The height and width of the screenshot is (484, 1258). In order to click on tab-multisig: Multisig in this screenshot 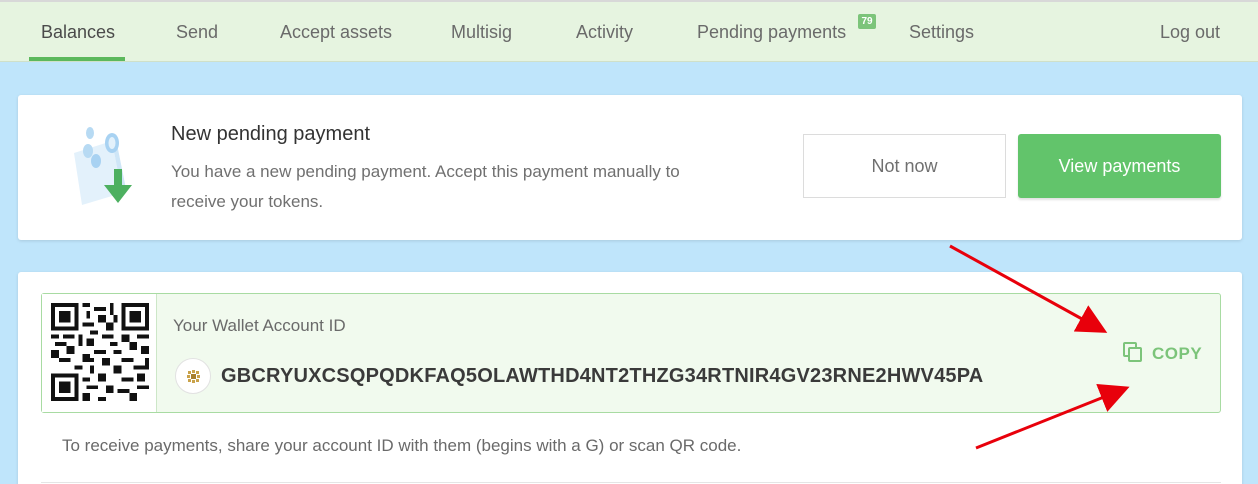, I will do `click(481, 32)`.